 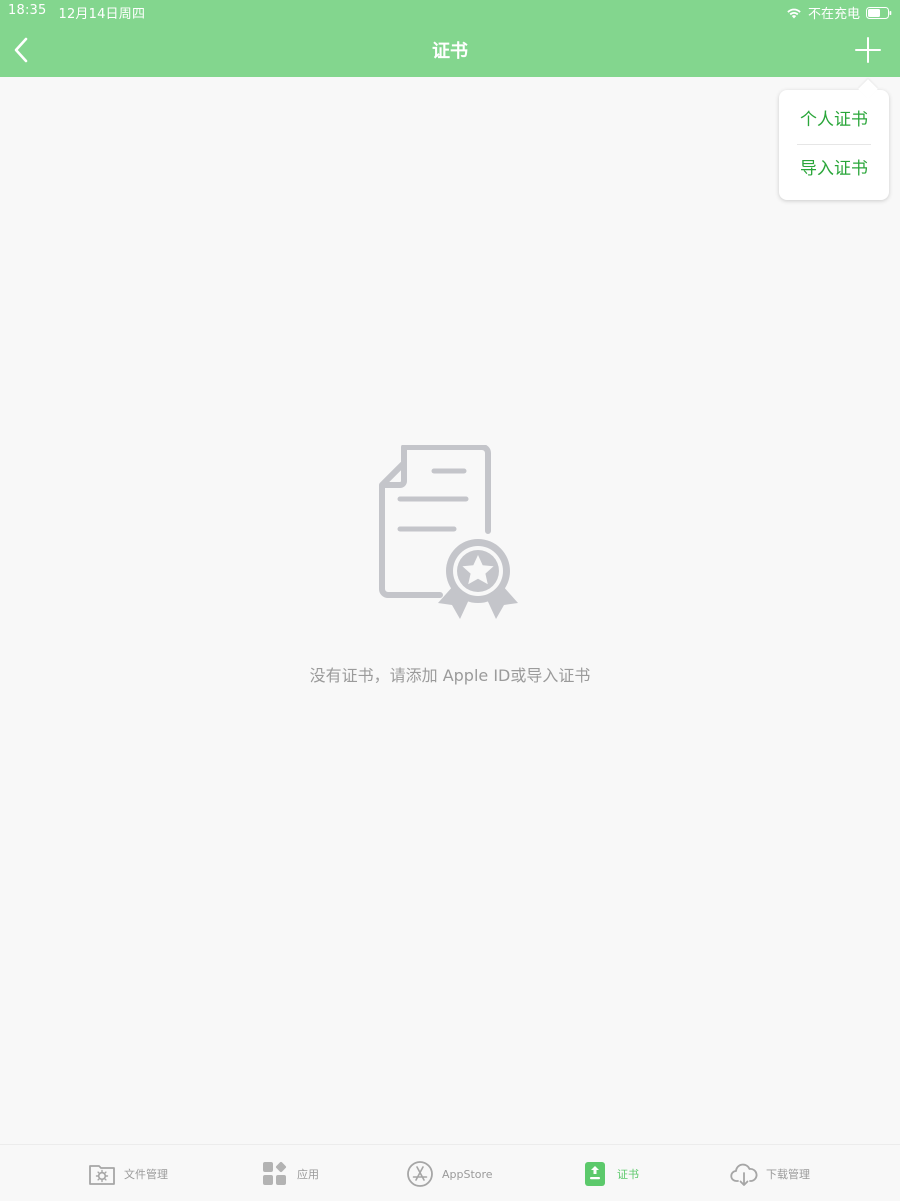 I want to click on apps-grid-icon, so click(x=275, y=1173).